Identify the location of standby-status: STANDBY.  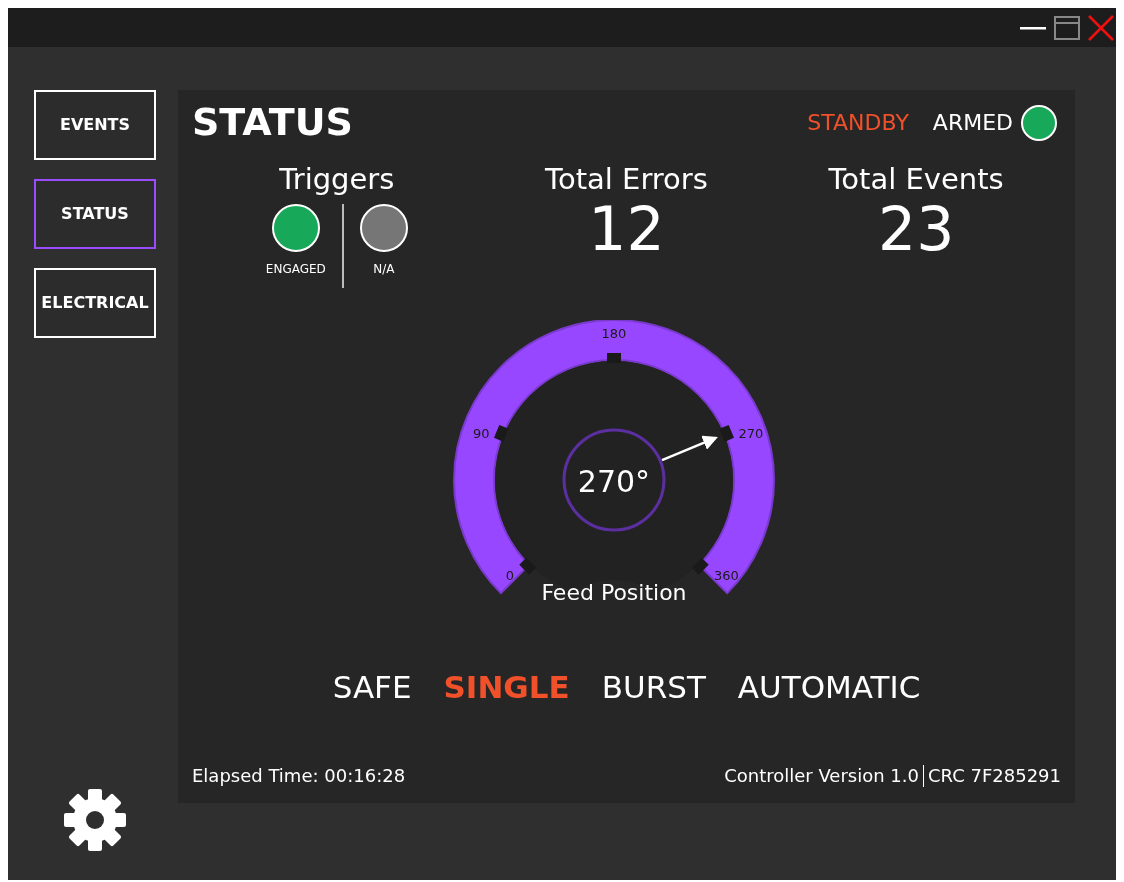
(858, 123).